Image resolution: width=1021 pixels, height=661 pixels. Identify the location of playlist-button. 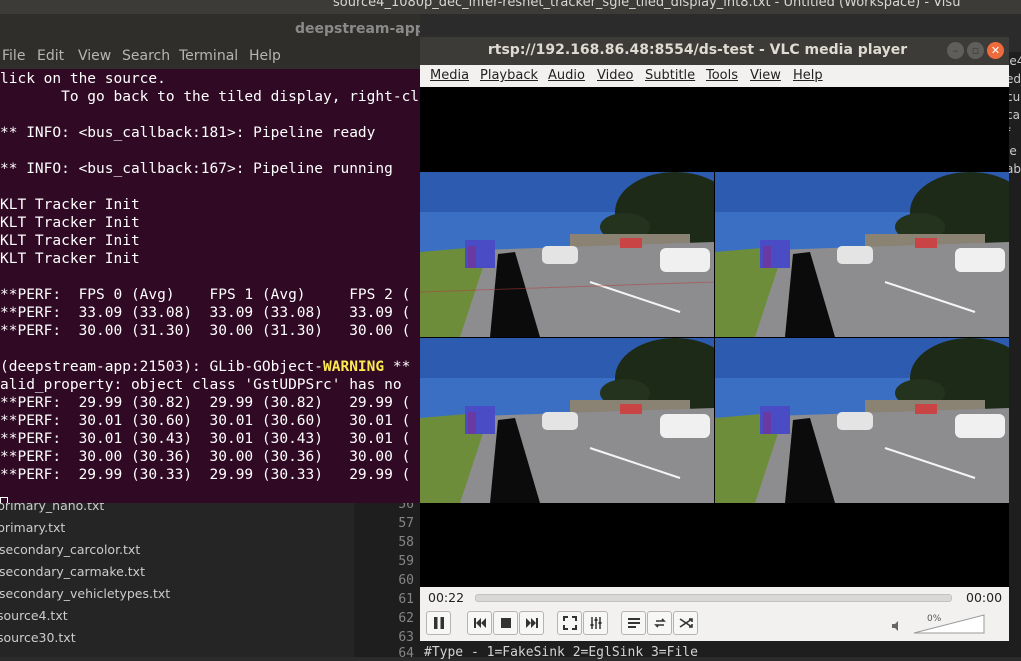
(633, 623).